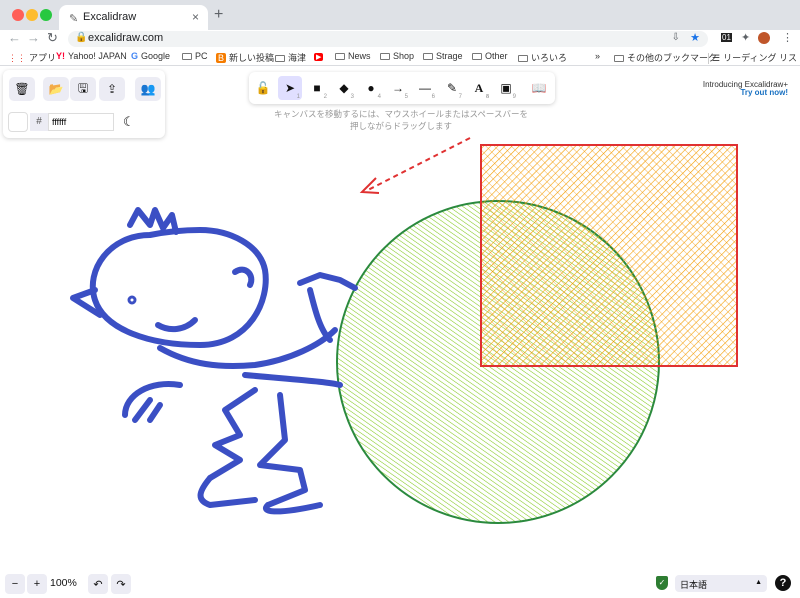 The image size is (800, 598). I want to click on zoom-out-button: −, so click(15, 584).